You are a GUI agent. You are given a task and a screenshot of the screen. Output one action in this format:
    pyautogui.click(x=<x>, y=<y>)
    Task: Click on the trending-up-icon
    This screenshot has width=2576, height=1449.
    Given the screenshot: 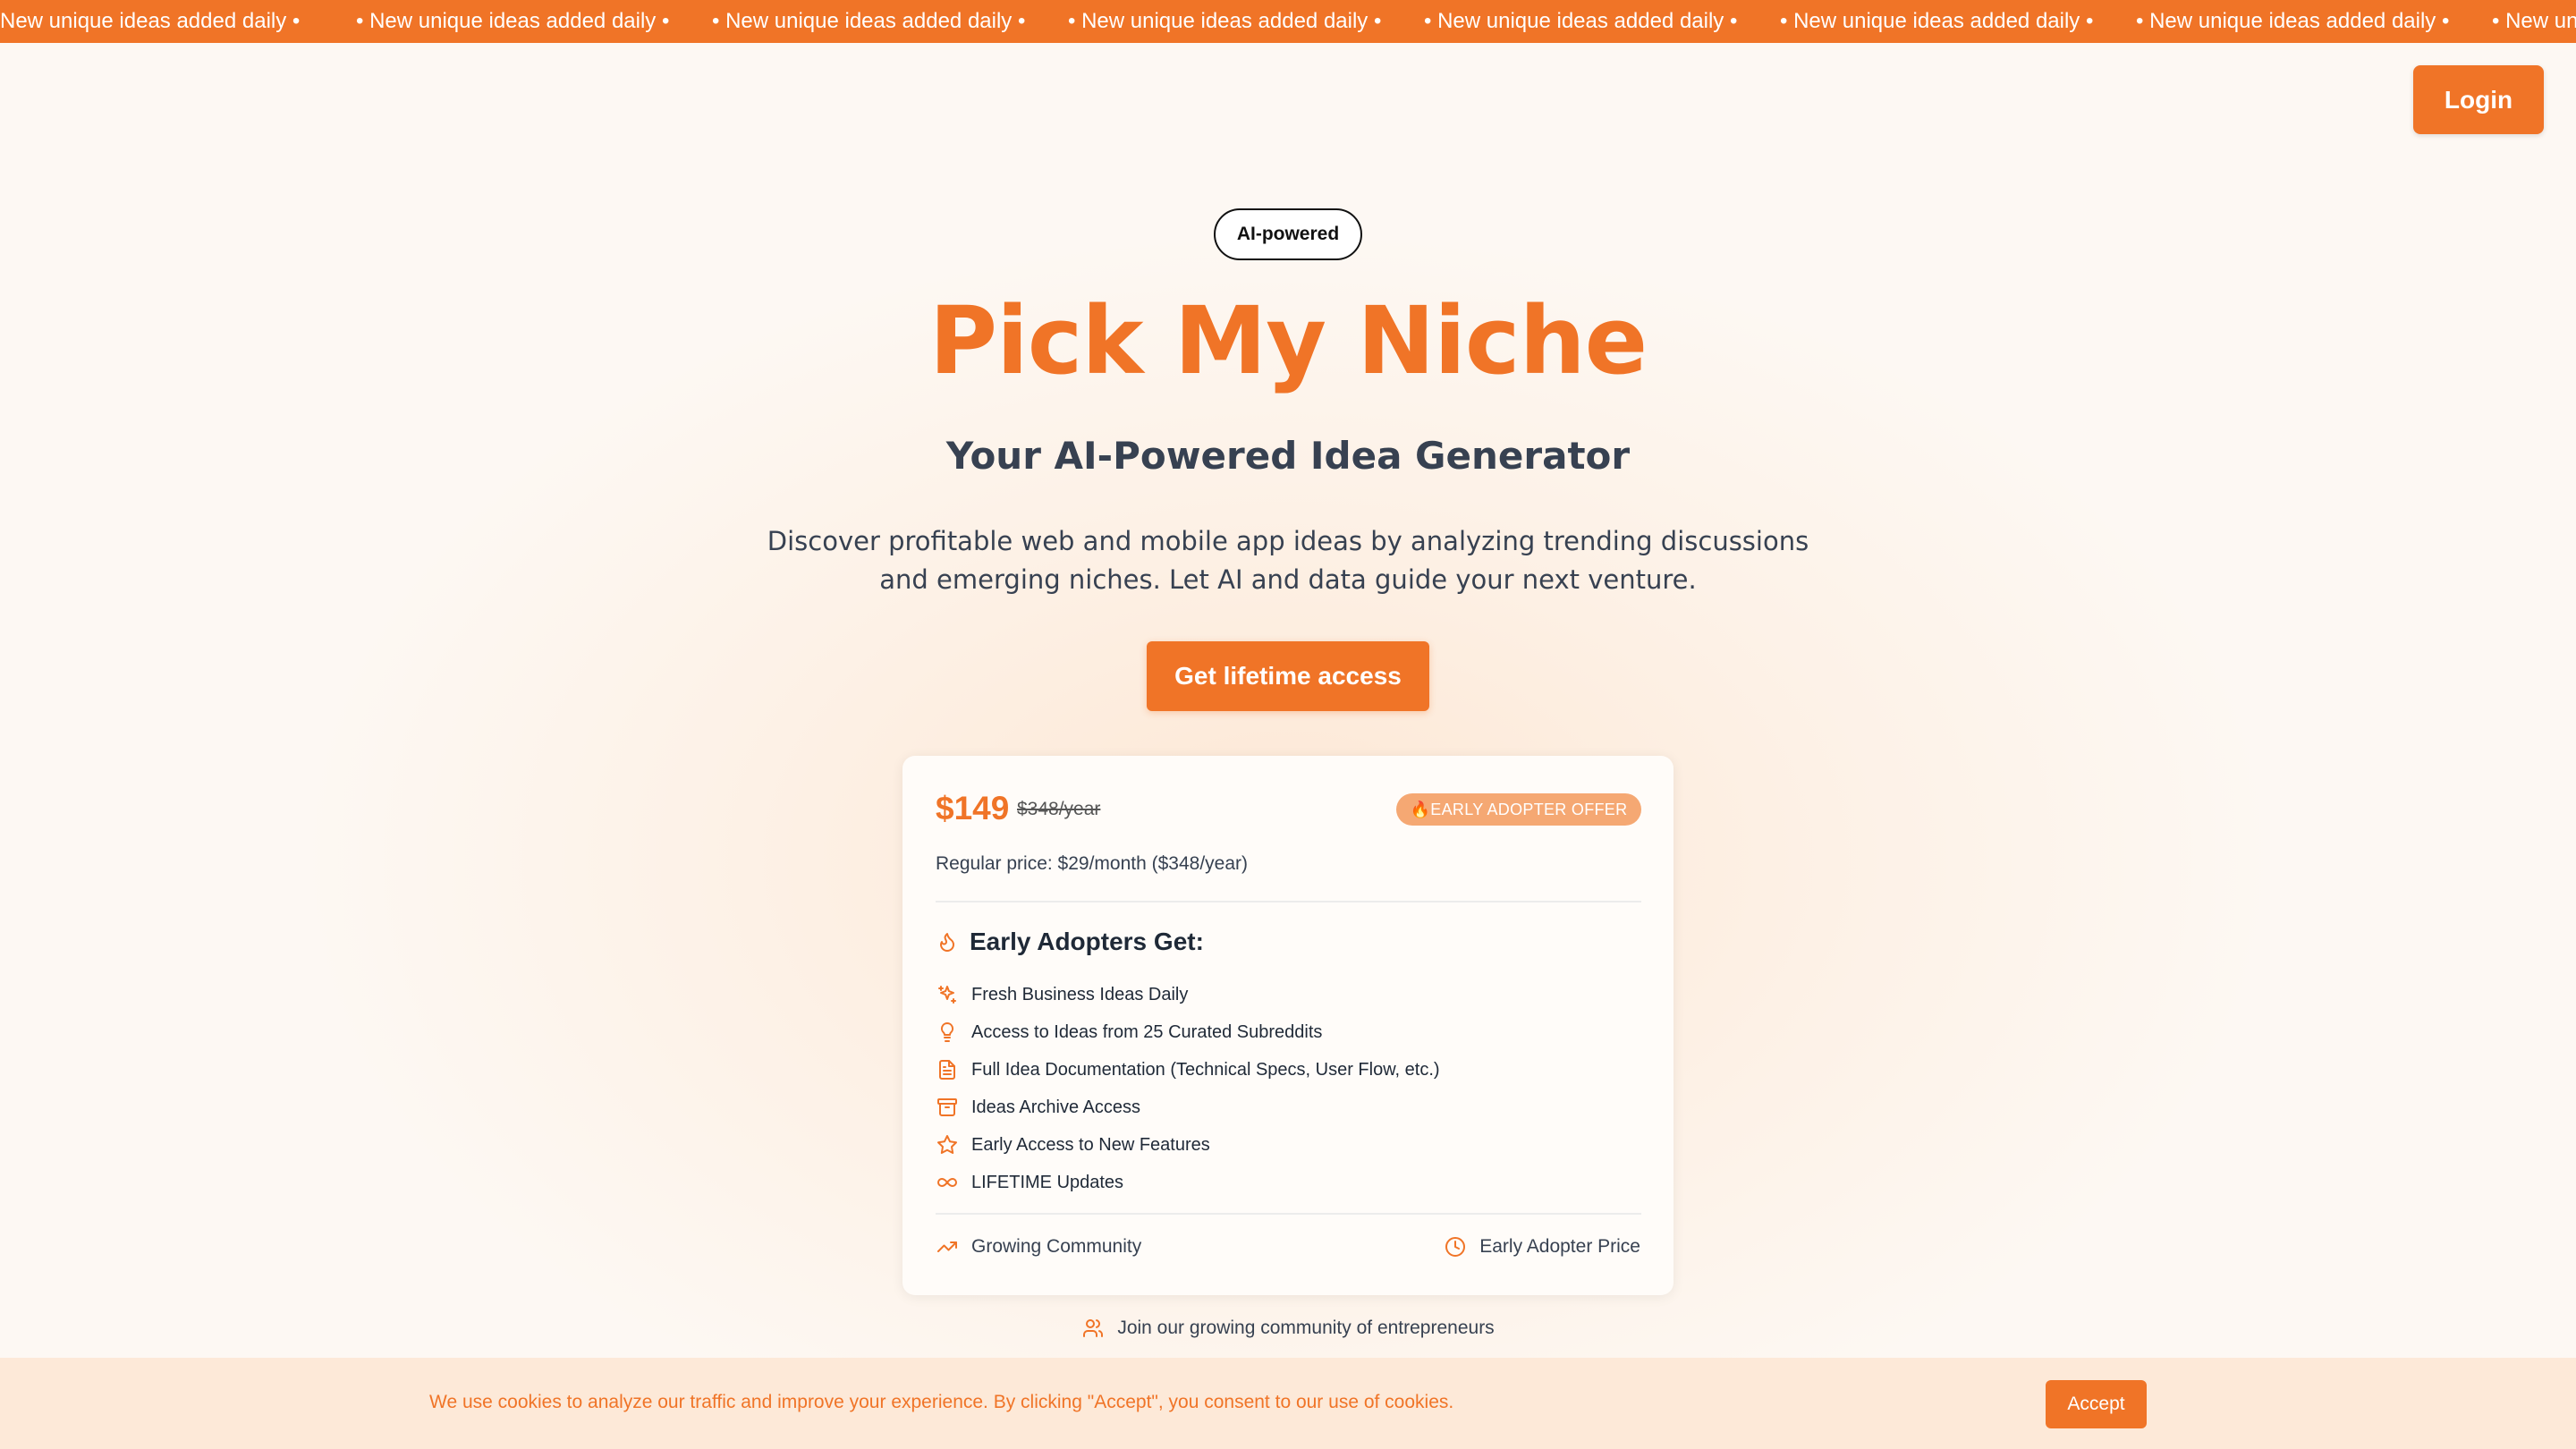 What is the action you would take?
    pyautogui.click(x=947, y=1246)
    